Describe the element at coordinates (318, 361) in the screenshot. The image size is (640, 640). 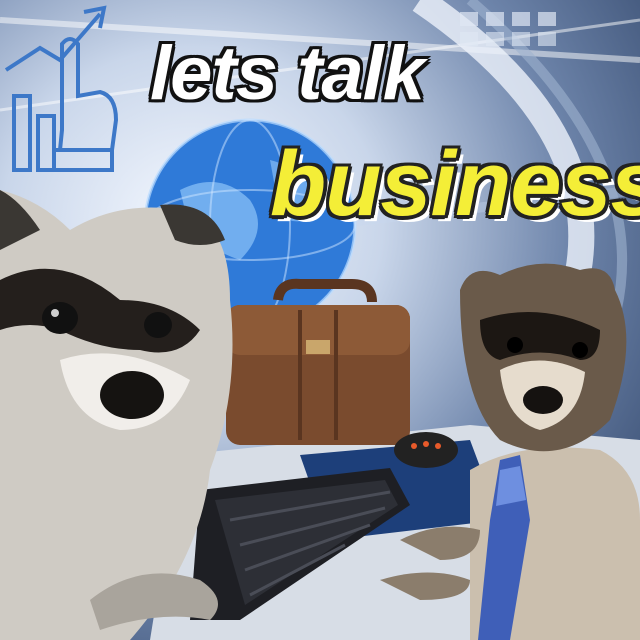
I see `briefcase` at that location.